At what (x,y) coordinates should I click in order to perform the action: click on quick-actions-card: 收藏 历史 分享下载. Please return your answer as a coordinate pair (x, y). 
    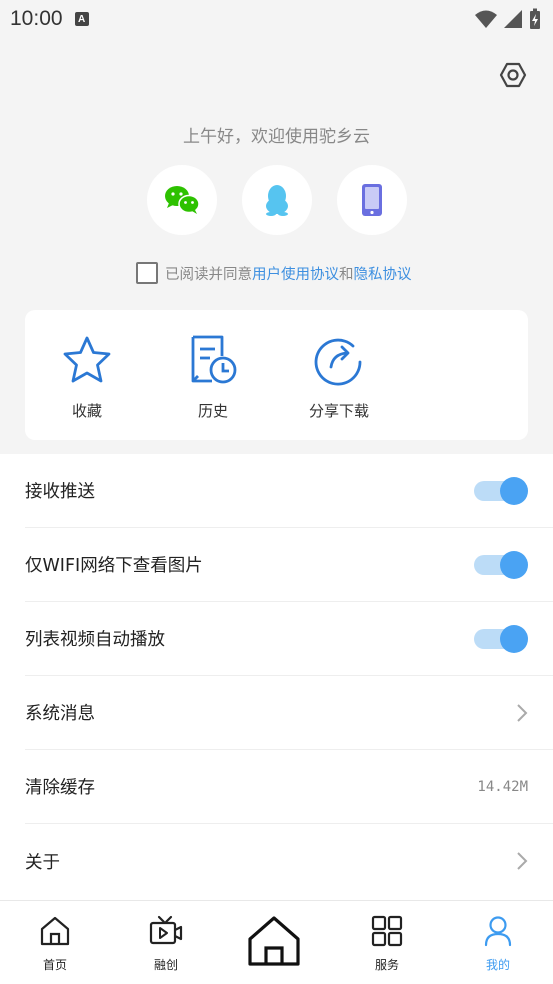
    Looking at the image, I should click on (276, 375).